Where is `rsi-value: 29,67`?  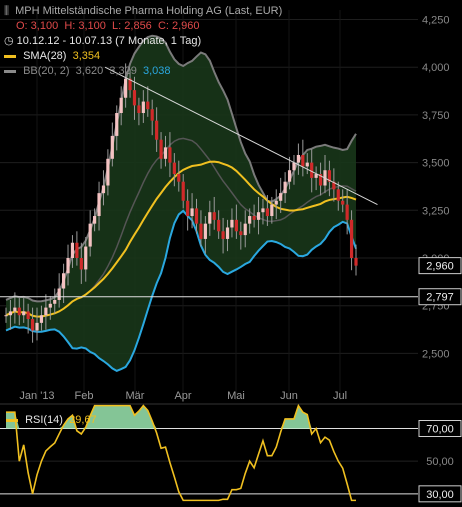
rsi-value: 29,67 is located at coordinates (83, 420).